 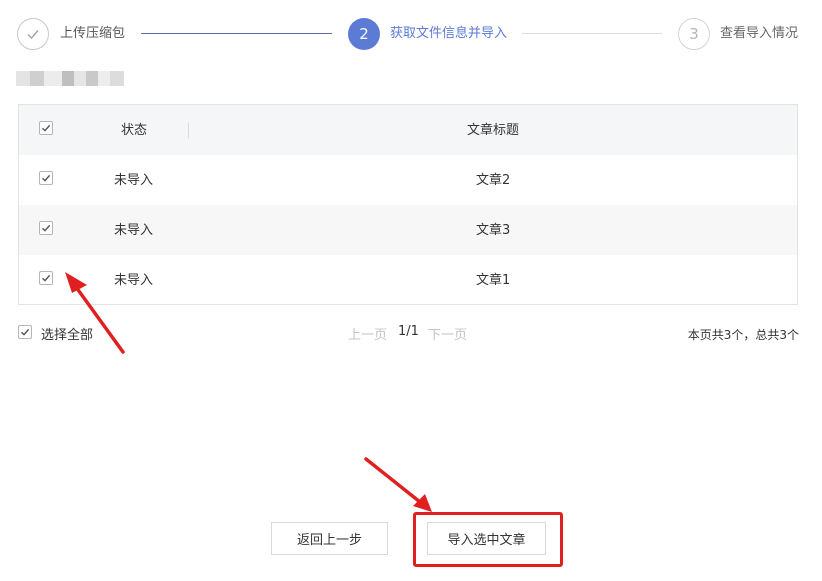 What do you see at coordinates (70, 78) in the screenshot?
I see `redacted-filename` at bounding box center [70, 78].